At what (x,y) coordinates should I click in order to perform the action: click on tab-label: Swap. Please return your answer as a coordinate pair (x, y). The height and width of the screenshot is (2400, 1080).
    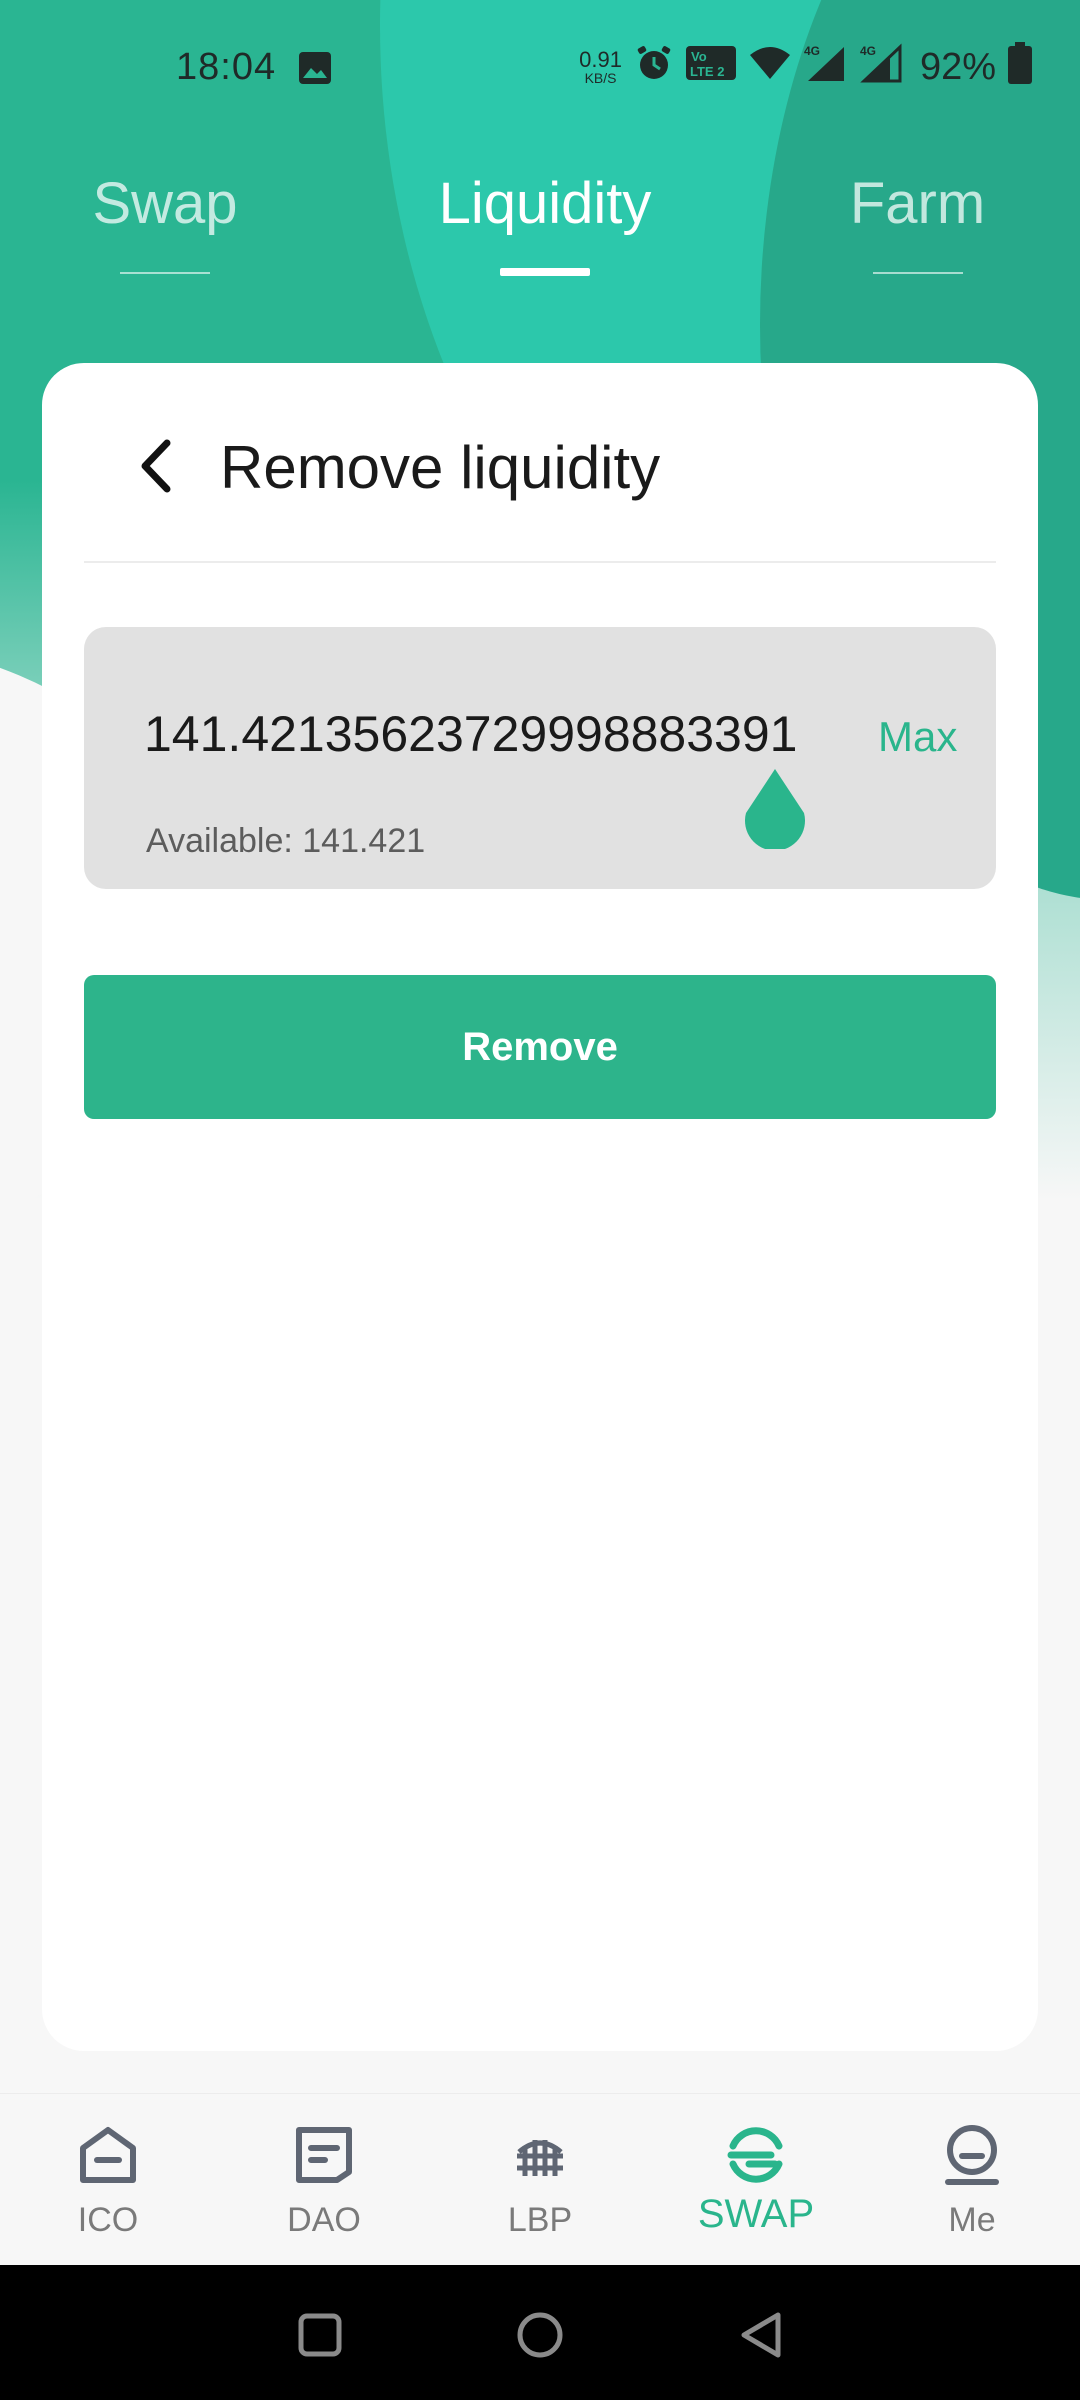
    Looking at the image, I should click on (165, 203).